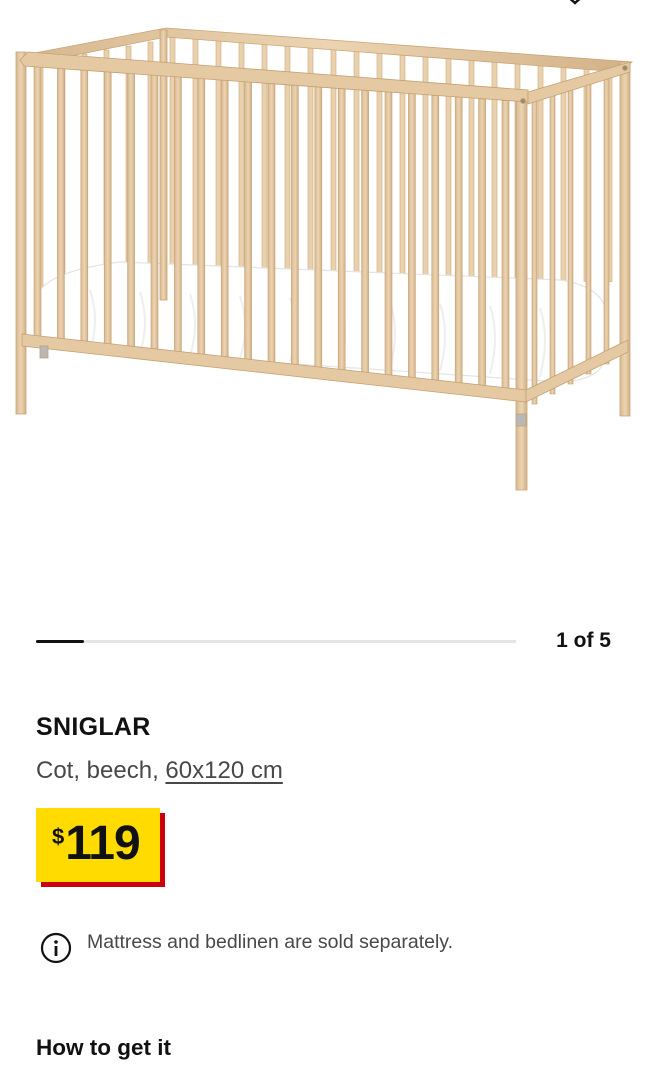 This screenshot has height=1080, width=647. Describe the element at coordinates (58, 836) in the screenshot. I see `price-currency: $` at that location.